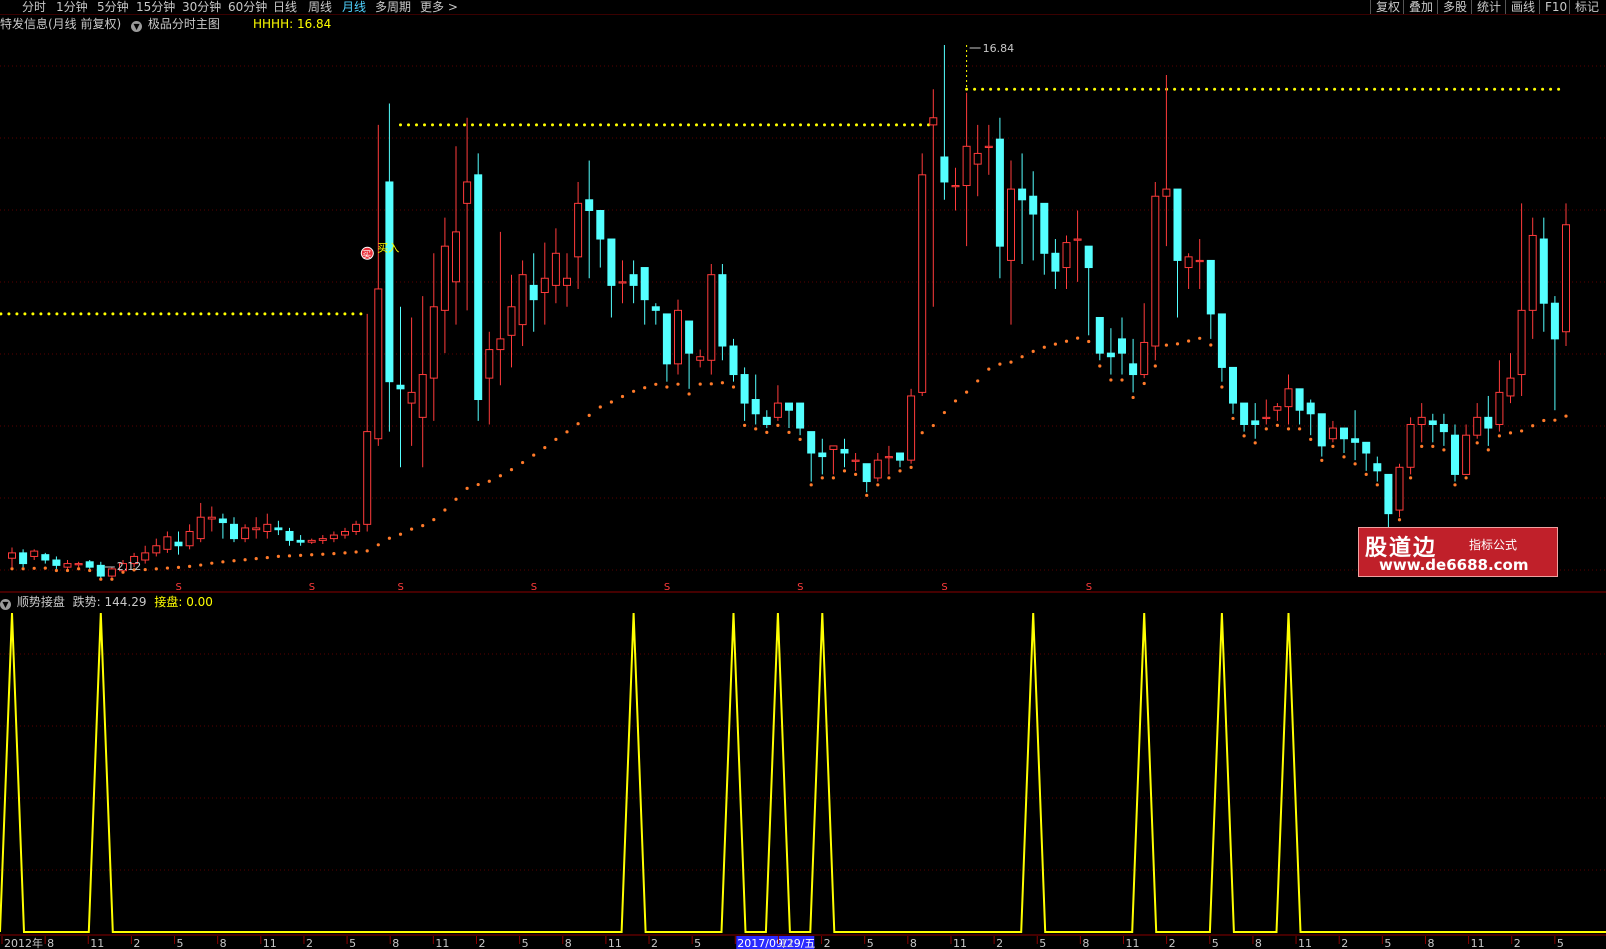 This screenshot has width=1606, height=949. What do you see at coordinates (776, 943) in the screenshot?
I see `x-tick-label: 2017/09/29/五` at bounding box center [776, 943].